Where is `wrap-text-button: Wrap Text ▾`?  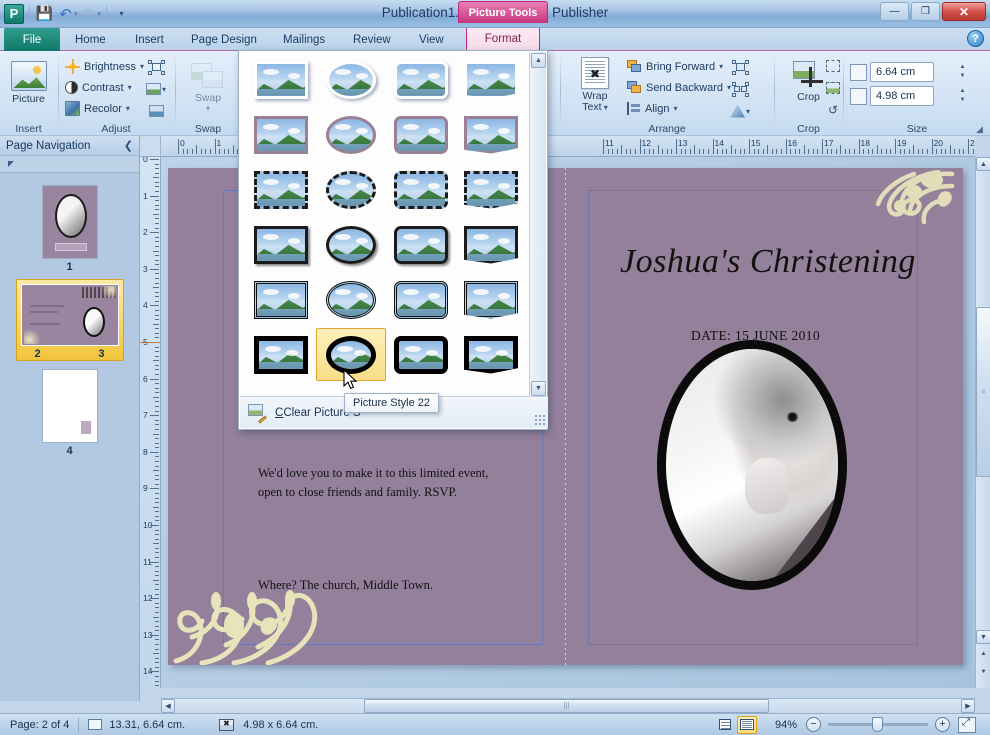
wrap-text-button: Wrap Text ▾ is located at coordinates (595, 83).